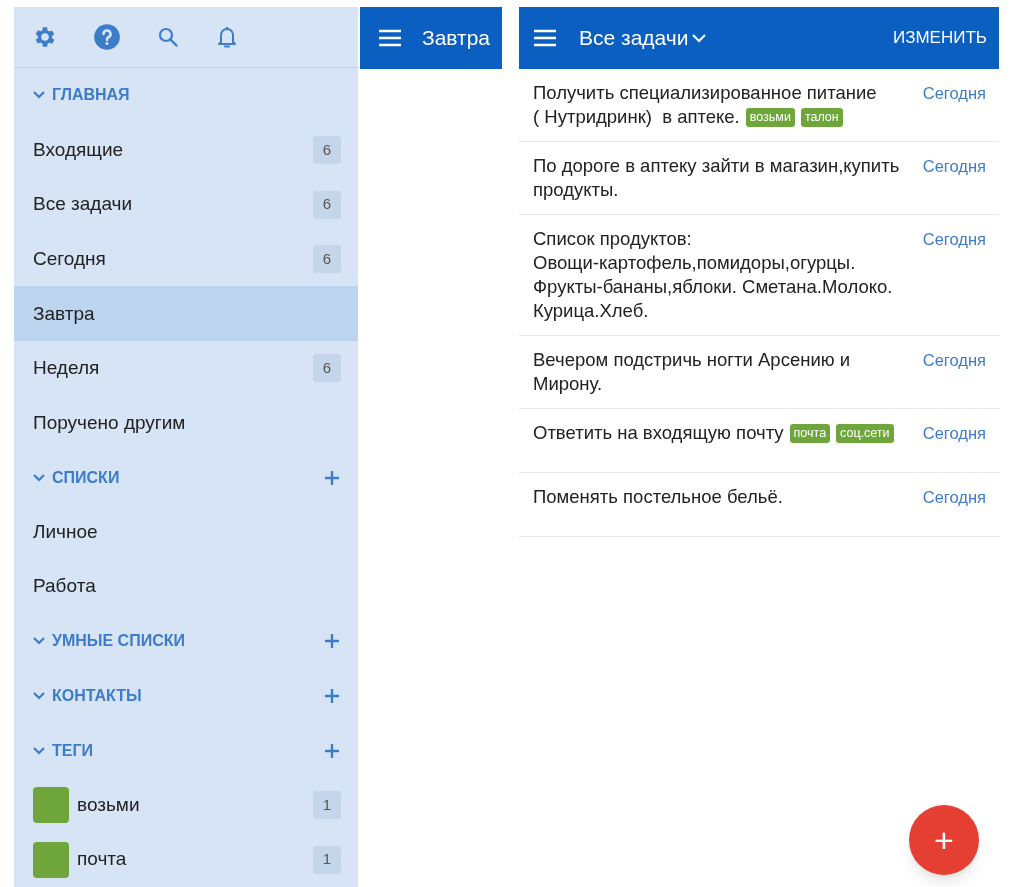  I want to click on task-row: Ответить на входящую почту почта соц.сети Сегодня, so click(759, 441).